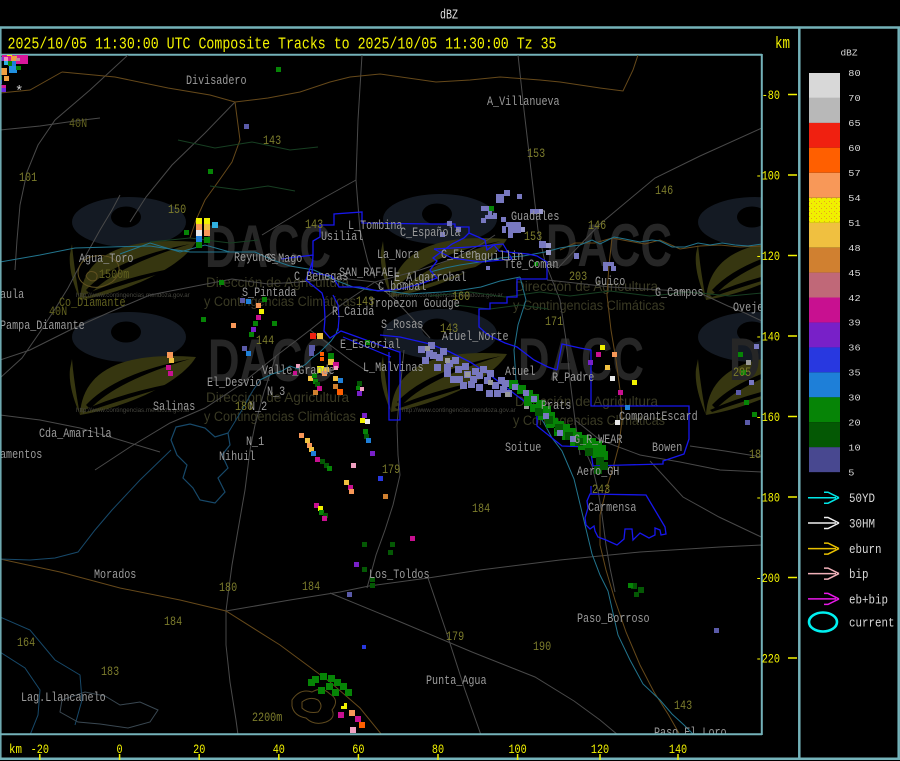  What do you see at coordinates (679, 292) in the screenshot?
I see `svg-text: G_Campos` at bounding box center [679, 292].